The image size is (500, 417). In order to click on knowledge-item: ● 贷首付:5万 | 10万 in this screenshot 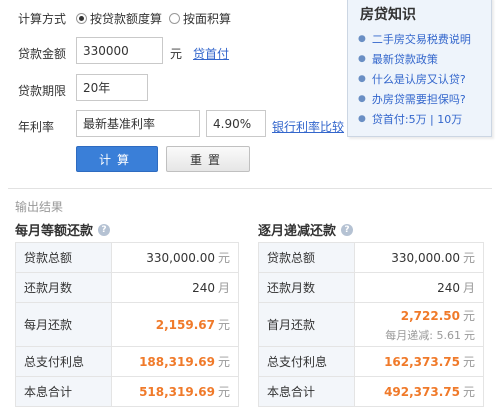, I will do `click(410, 119)`.